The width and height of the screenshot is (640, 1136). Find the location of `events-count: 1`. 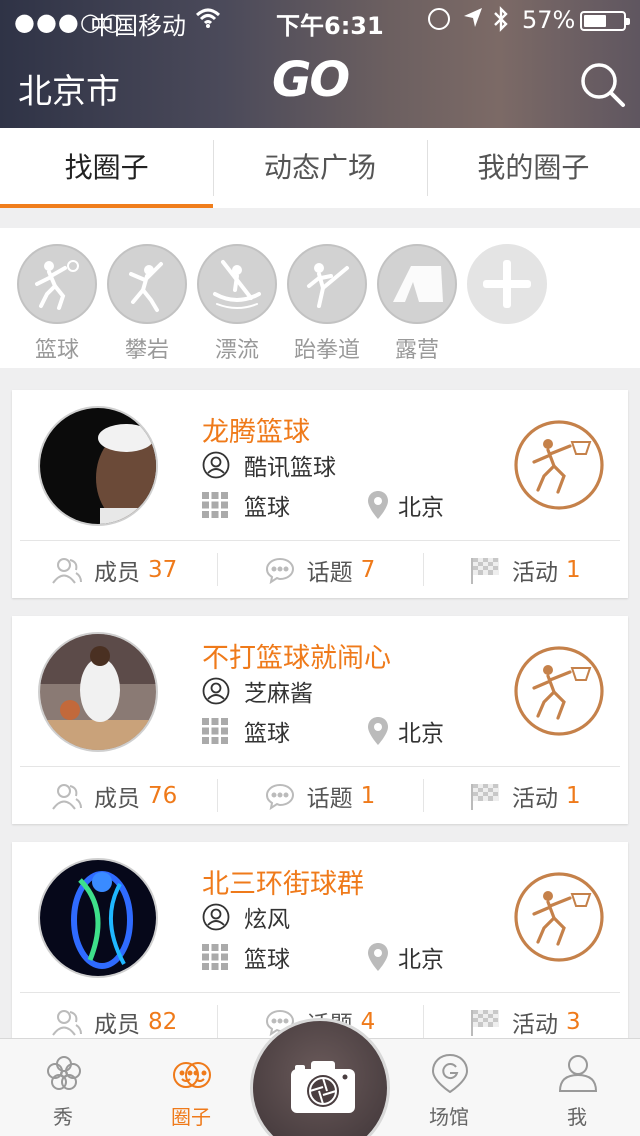

events-count: 1 is located at coordinates (573, 795).